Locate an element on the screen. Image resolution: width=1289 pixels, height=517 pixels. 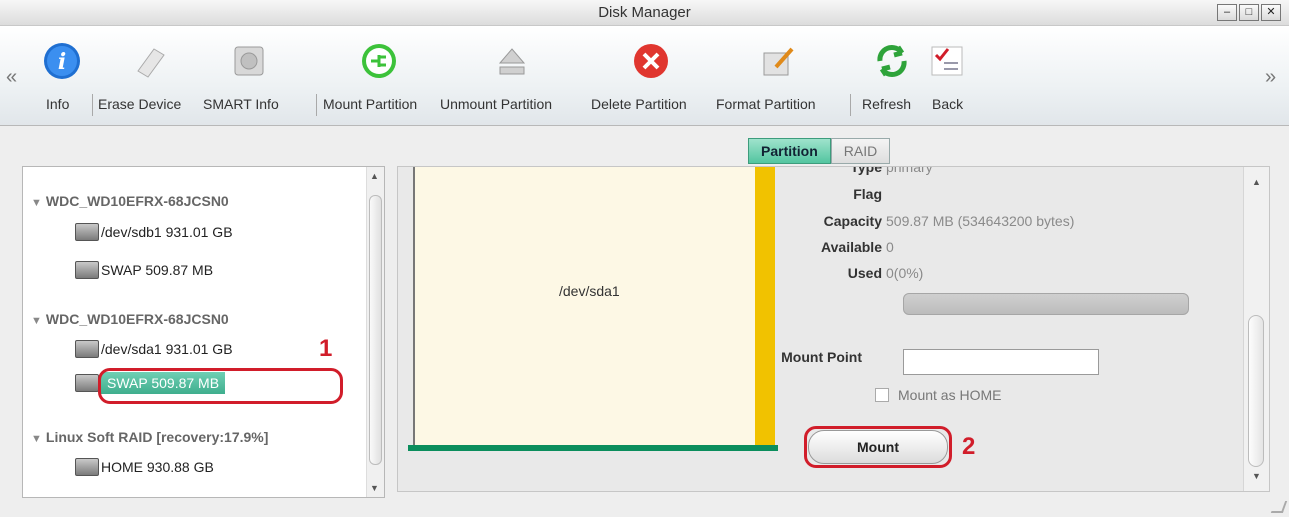
info-button: i Info is located at coordinates (65, 76).